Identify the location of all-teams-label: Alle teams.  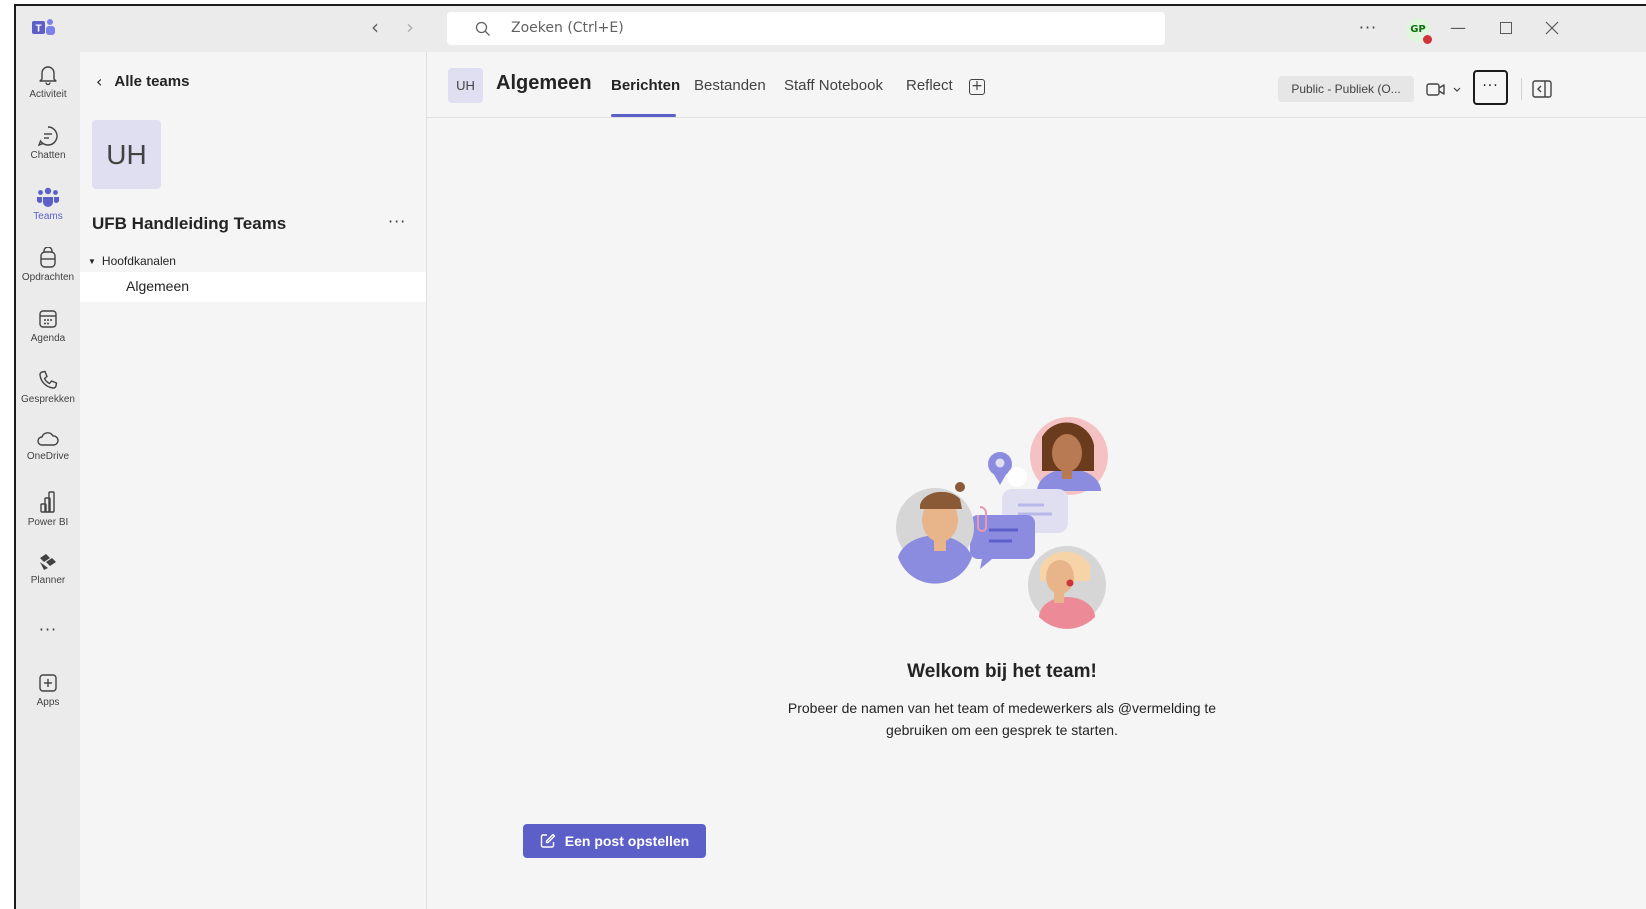
(152, 81).